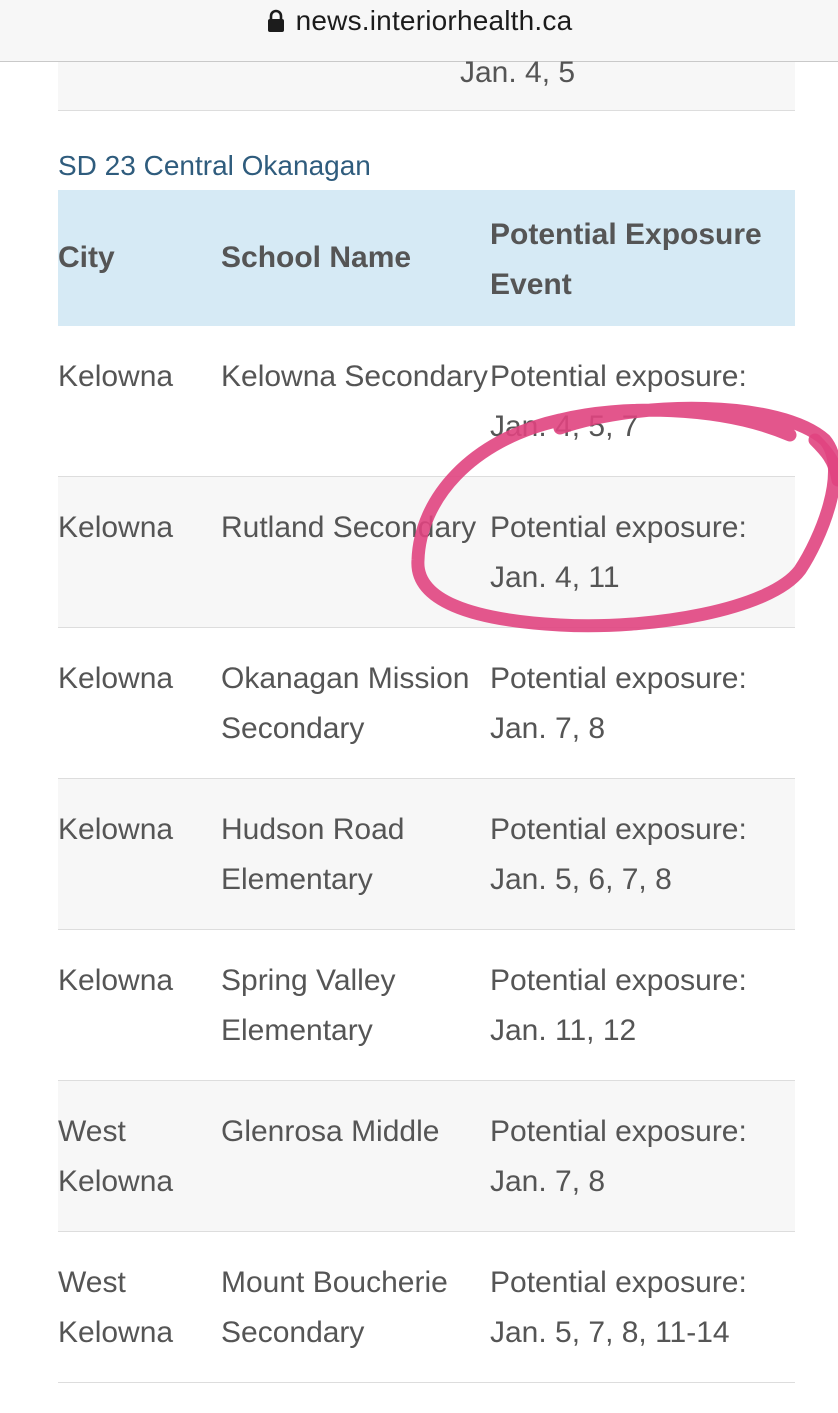  What do you see at coordinates (642, 1005) in the screenshot?
I see `exposure-event-cell: Potential exposure: Jan. 11, 12` at bounding box center [642, 1005].